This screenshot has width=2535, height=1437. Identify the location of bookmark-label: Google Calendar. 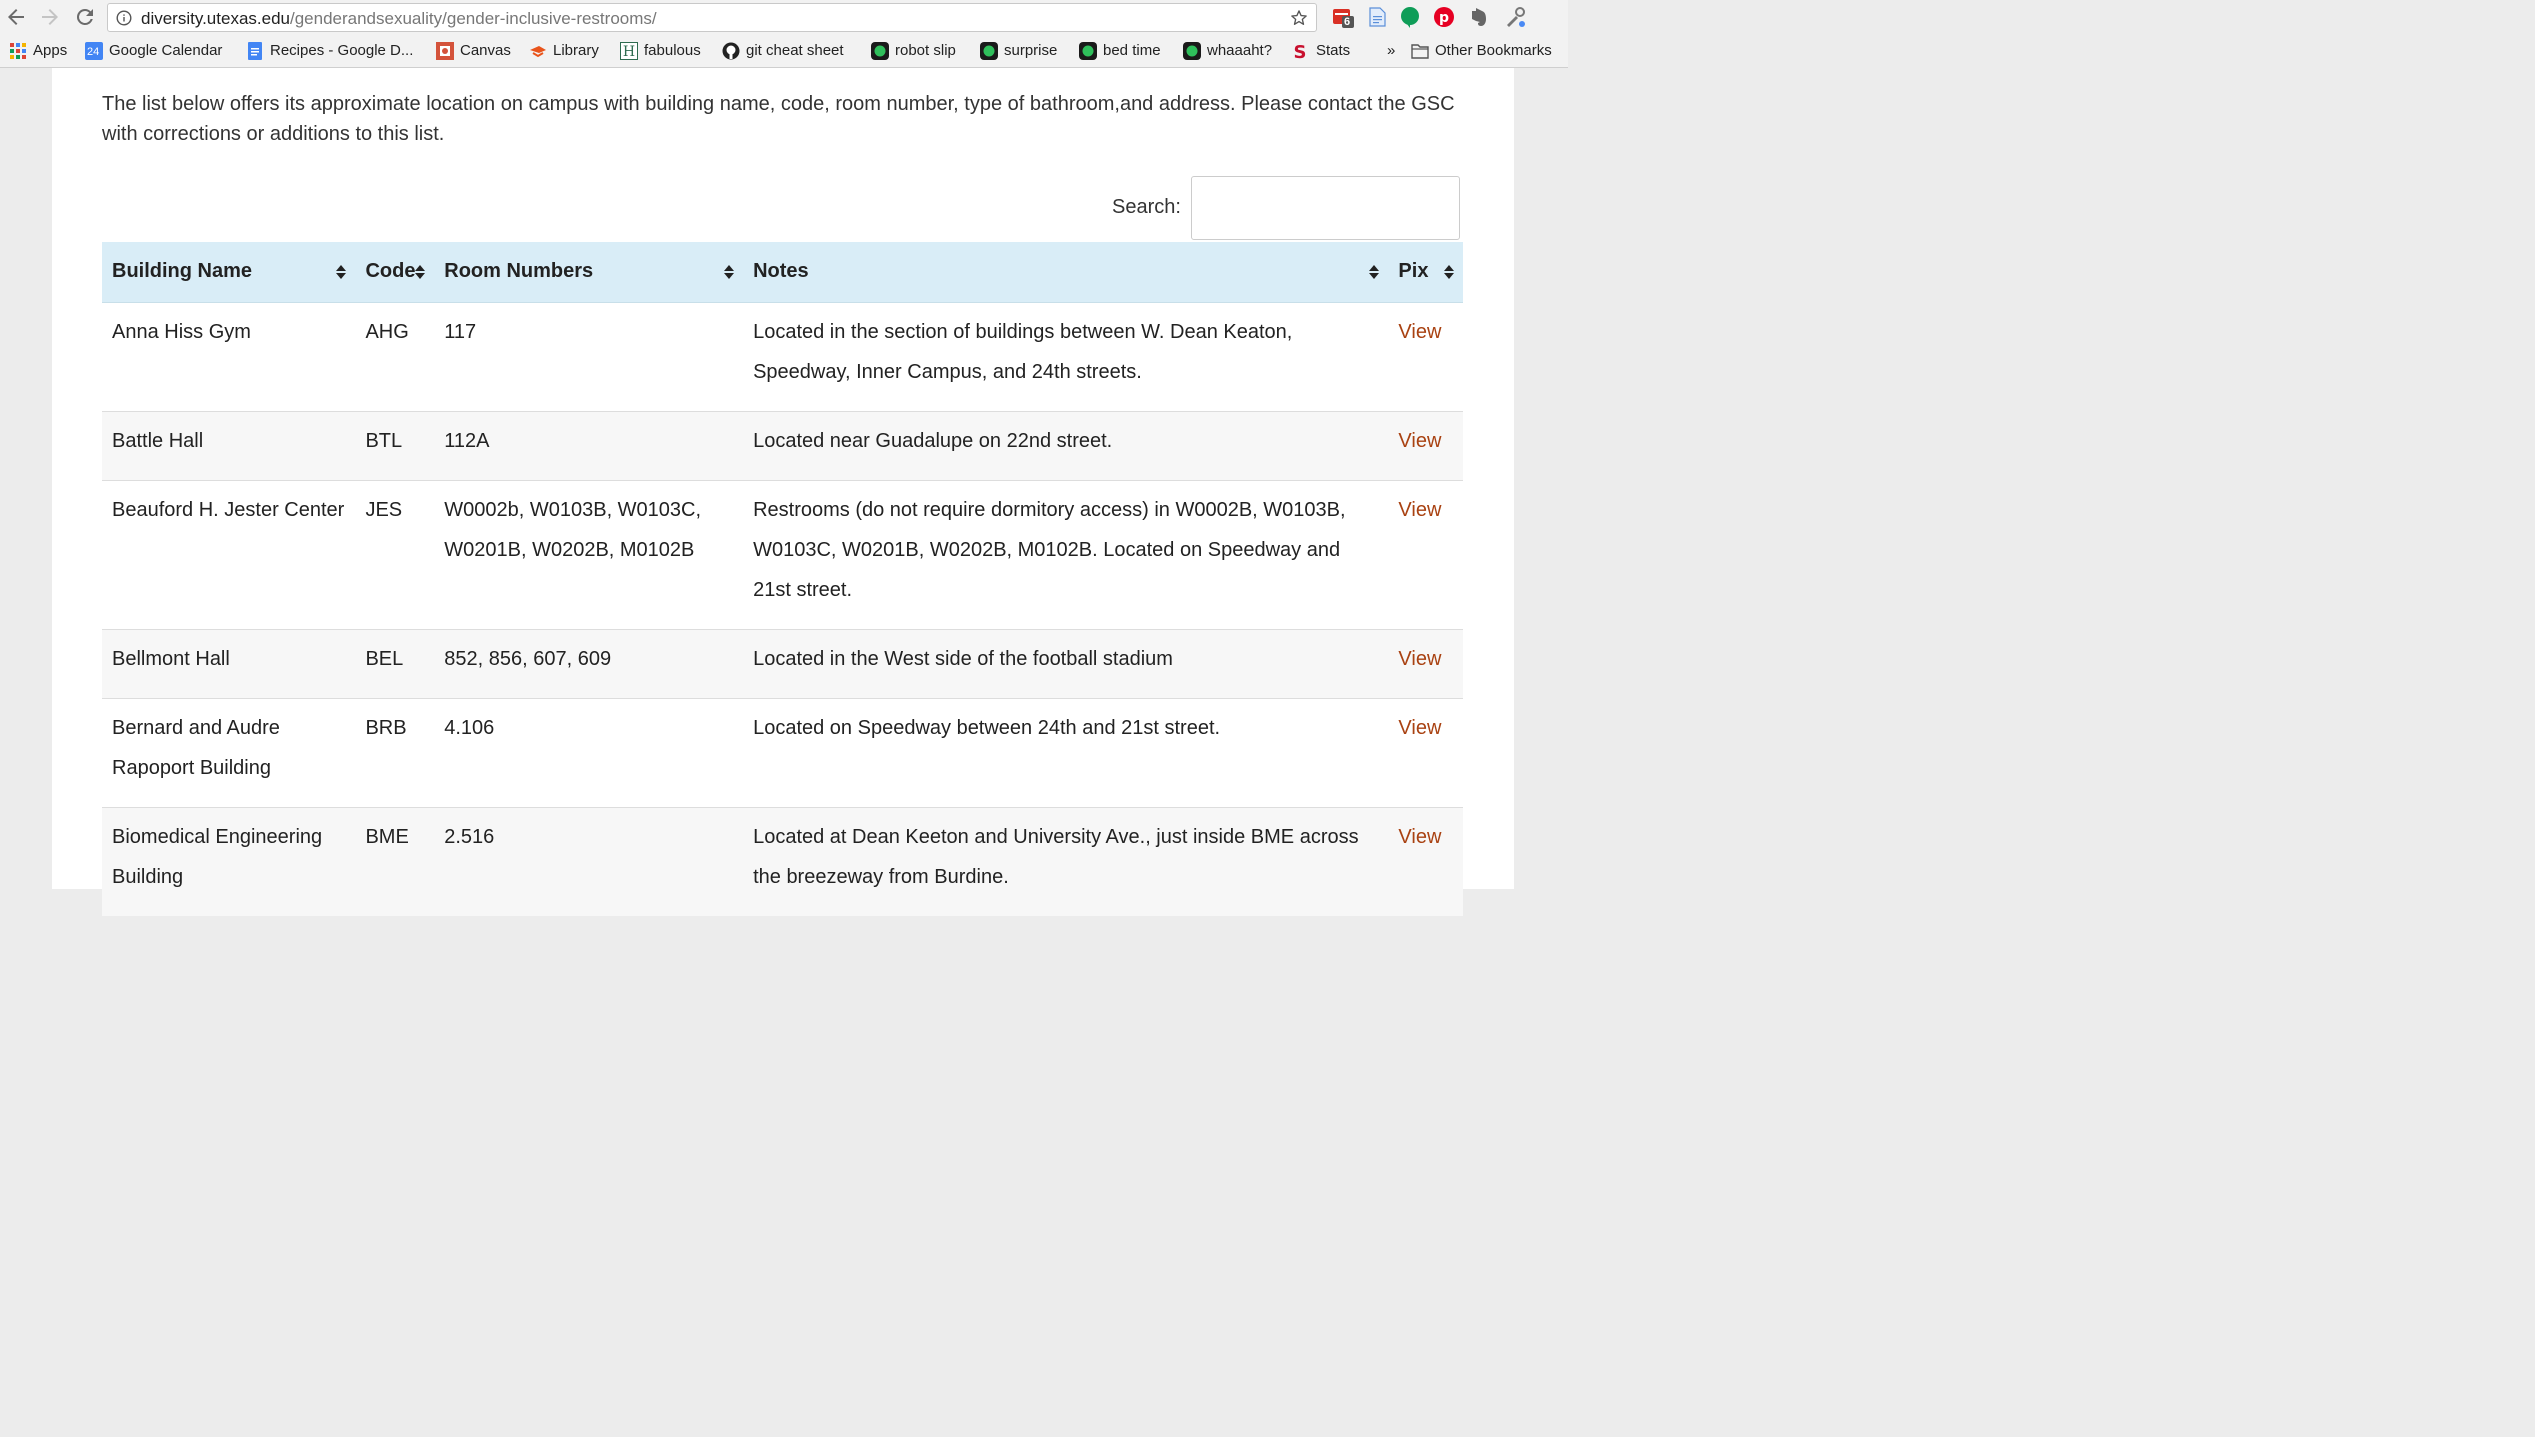
(166, 50).